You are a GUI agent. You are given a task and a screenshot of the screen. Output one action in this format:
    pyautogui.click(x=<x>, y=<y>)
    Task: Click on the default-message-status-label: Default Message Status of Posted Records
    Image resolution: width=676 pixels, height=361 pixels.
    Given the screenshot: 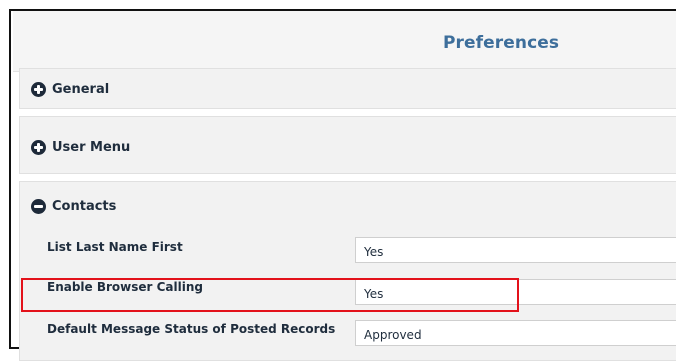 What is the action you would take?
    pyautogui.click(x=191, y=329)
    